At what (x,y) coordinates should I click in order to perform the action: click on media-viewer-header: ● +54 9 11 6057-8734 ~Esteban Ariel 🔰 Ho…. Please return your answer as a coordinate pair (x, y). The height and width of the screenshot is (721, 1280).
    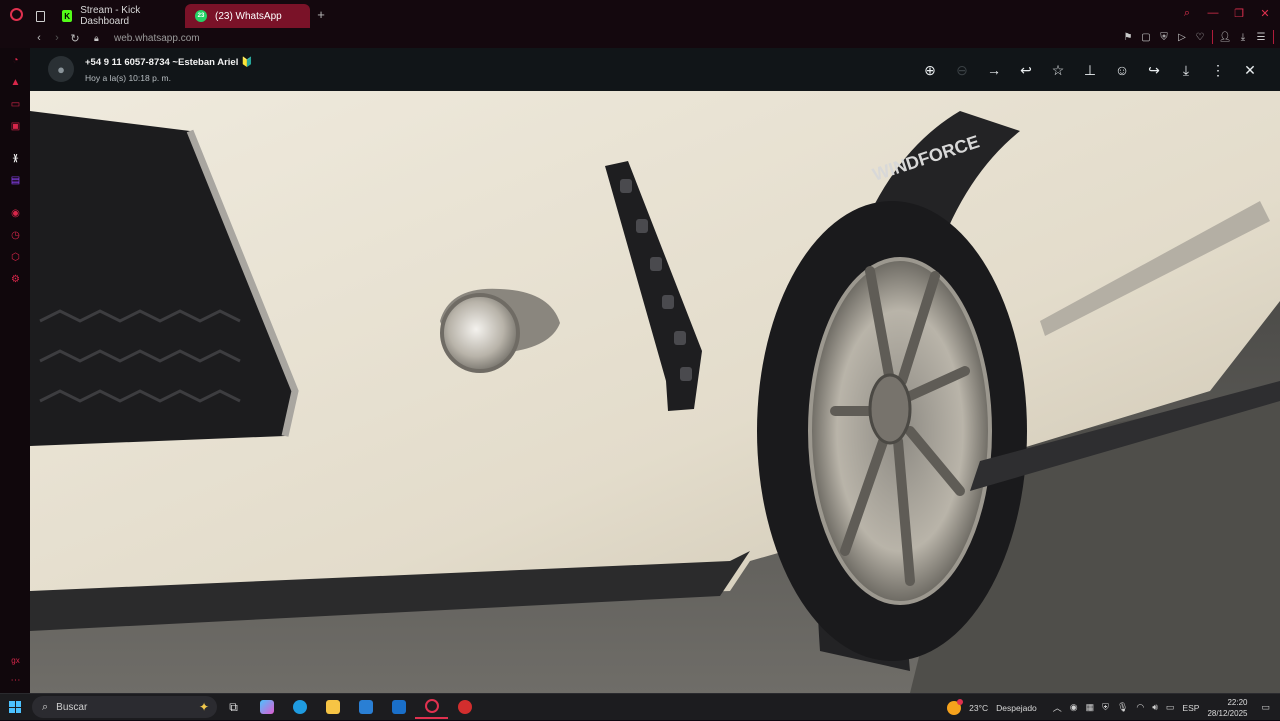
    Looking at the image, I should click on (655, 69).